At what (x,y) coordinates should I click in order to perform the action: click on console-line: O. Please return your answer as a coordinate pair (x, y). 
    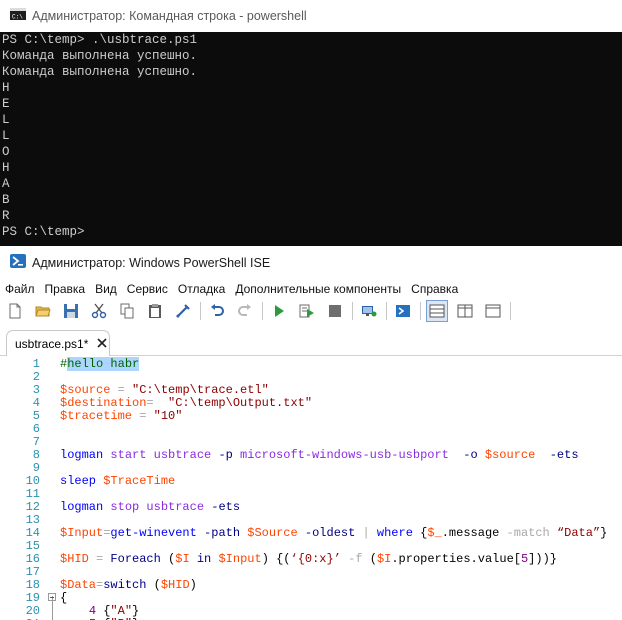
    Looking at the image, I should click on (6, 152).